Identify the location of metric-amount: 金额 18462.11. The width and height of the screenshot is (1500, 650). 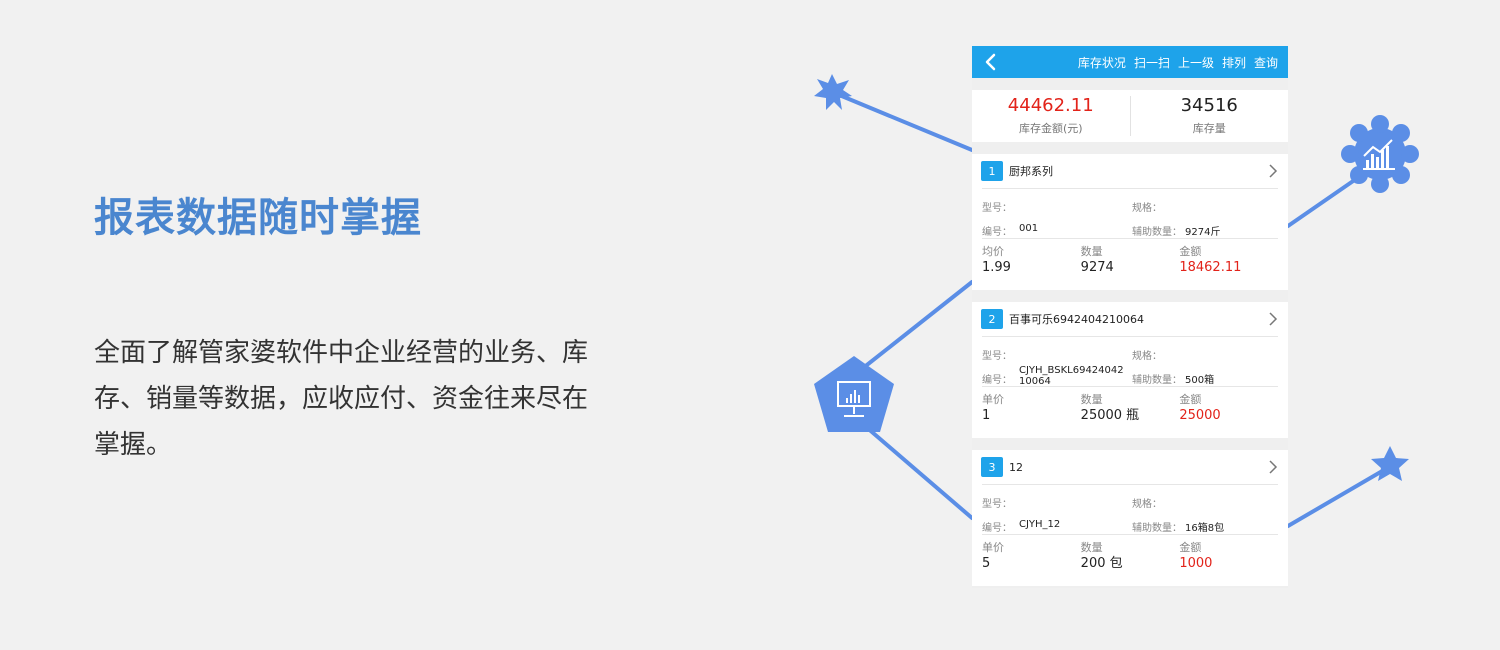
(1228, 261).